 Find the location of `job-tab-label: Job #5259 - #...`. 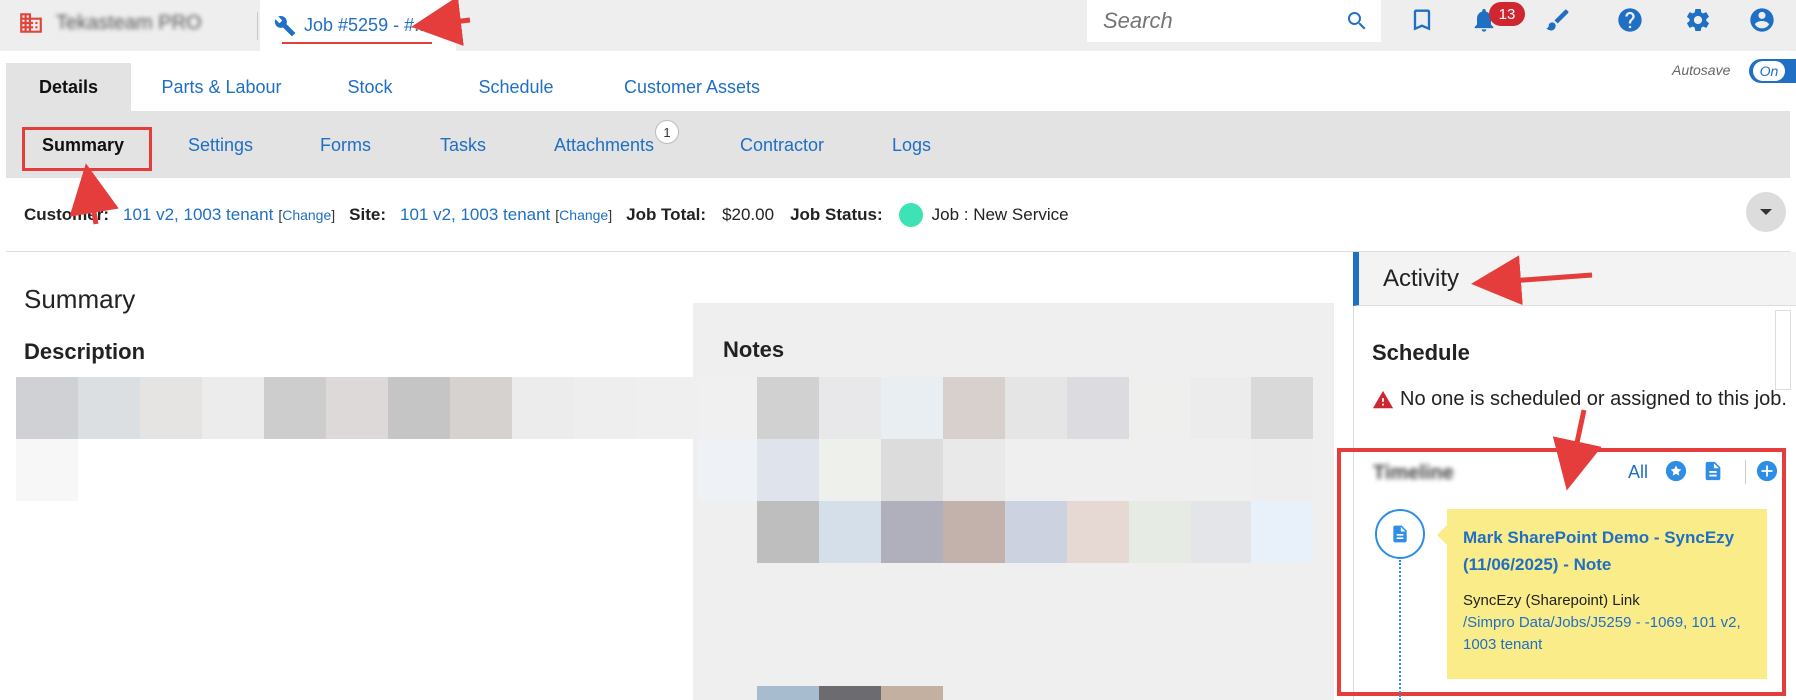

job-tab-label: Job #5259 - #... is located at coordinates (367, 25).